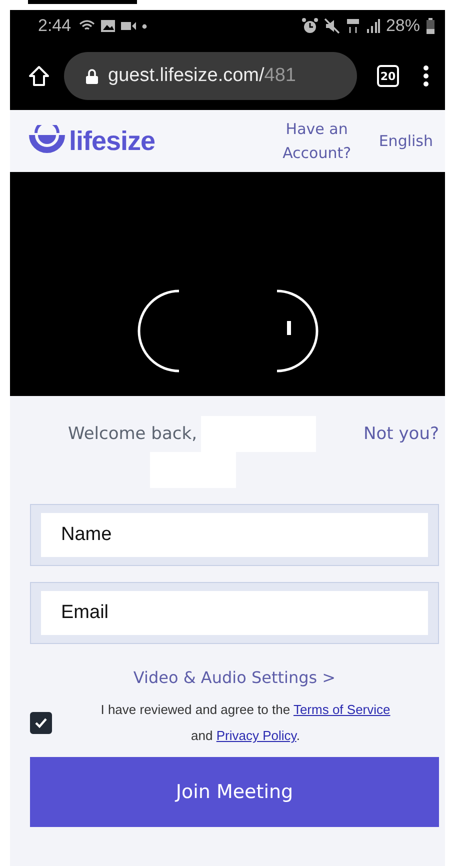  I want to click on privacy-link: Privacy Policy, so click(256, 735).